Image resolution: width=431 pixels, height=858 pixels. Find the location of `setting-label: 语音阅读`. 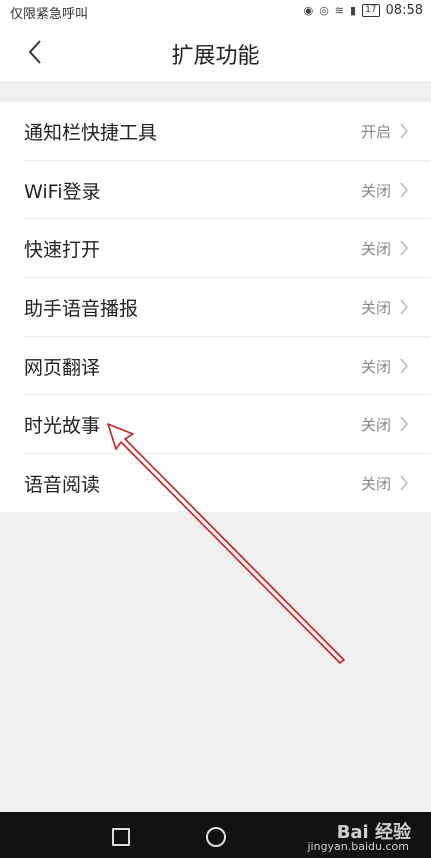

setting-label: 语音阅读 is located at coordinates (62, 485).